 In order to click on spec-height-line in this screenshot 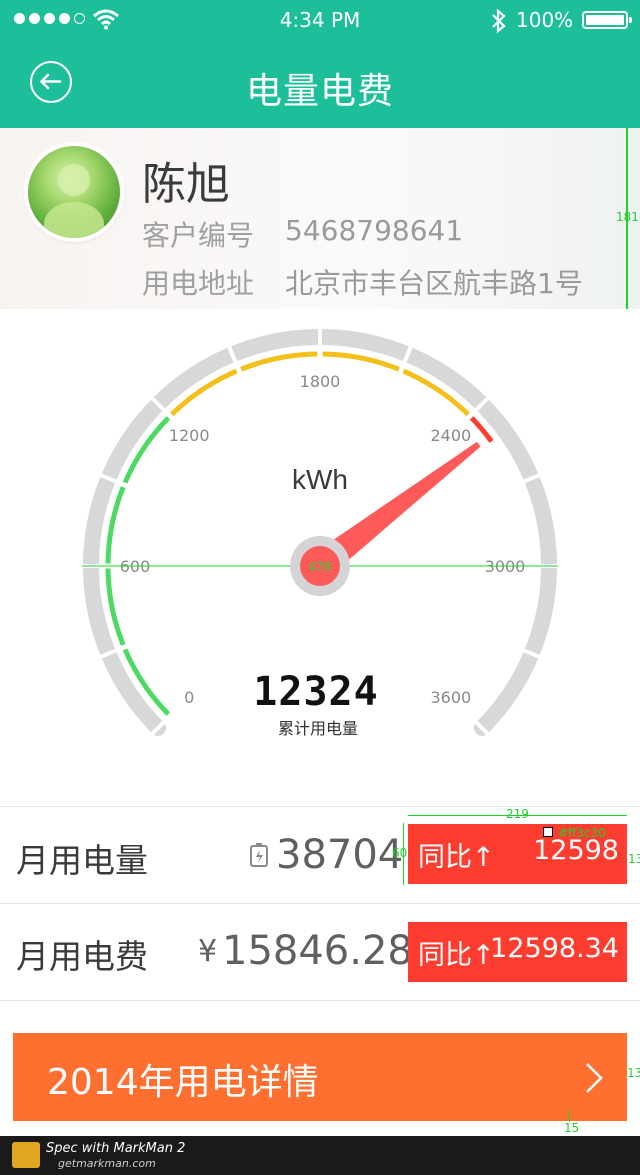, I will do `click(403, 854)`.